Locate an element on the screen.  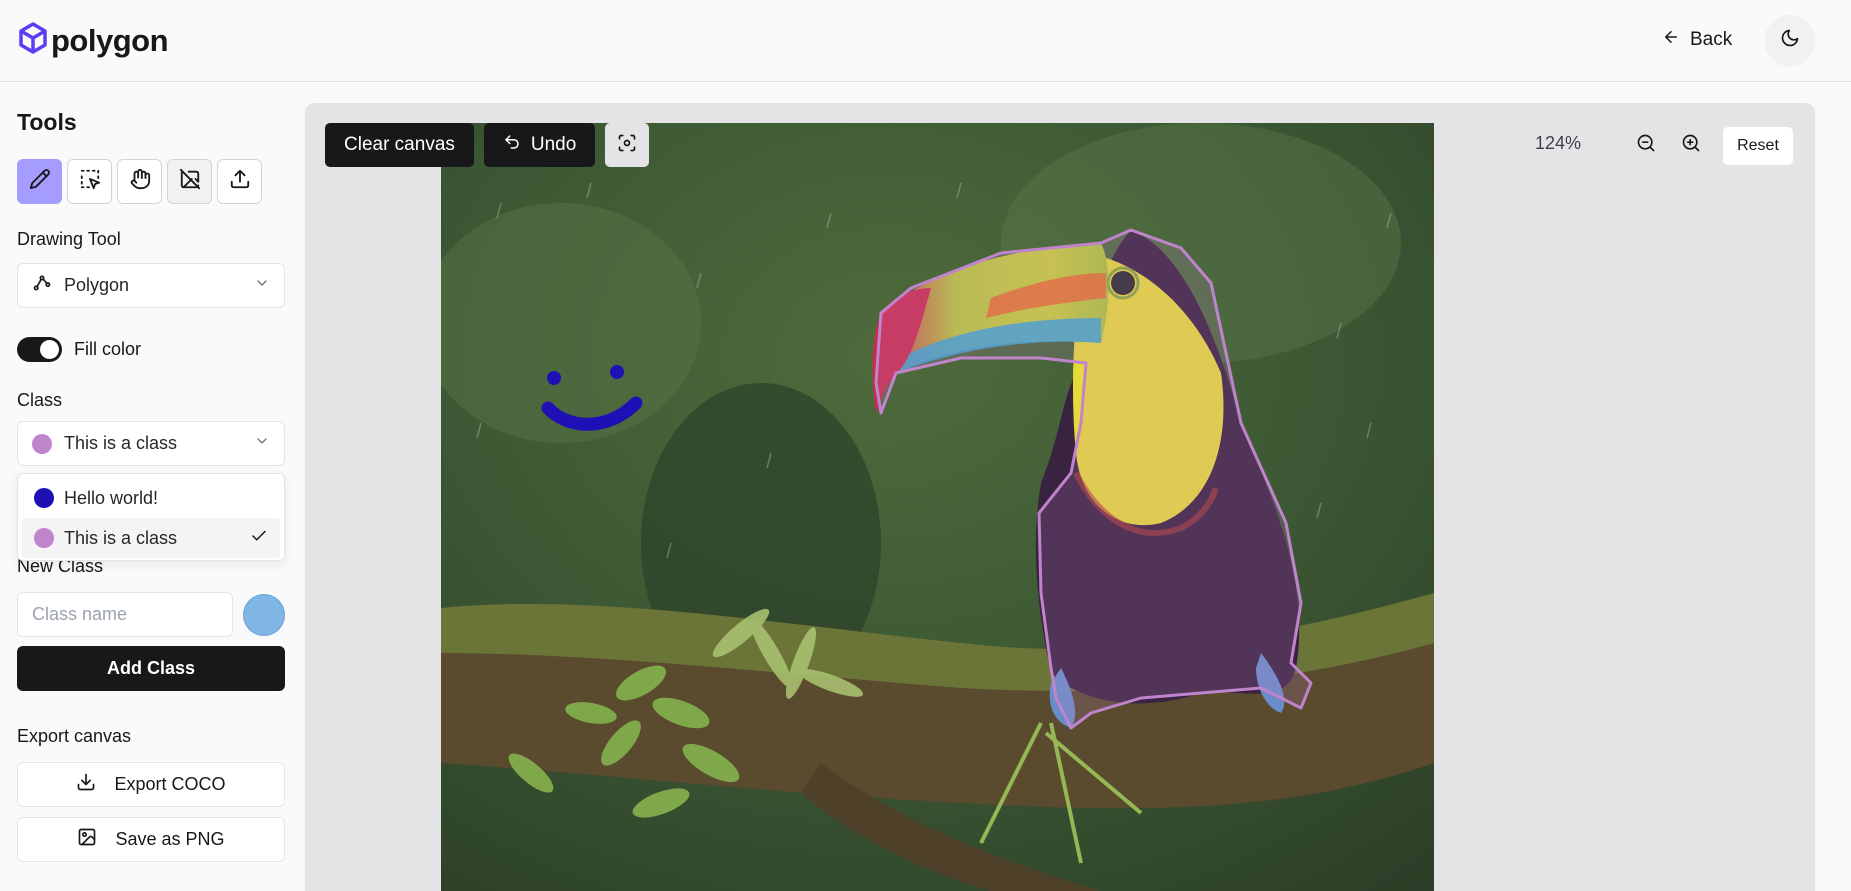
canvas-toolbar: Clear canvas Undo is located at coordinates (487, 145).